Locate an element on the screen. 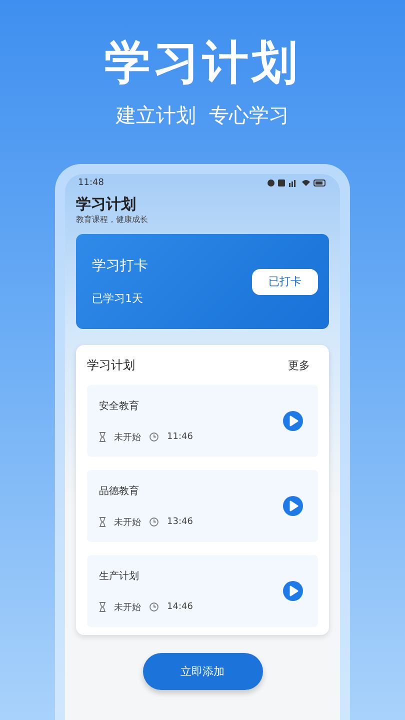  study-days: 已学习1天 is located at coordinates (120, 298).